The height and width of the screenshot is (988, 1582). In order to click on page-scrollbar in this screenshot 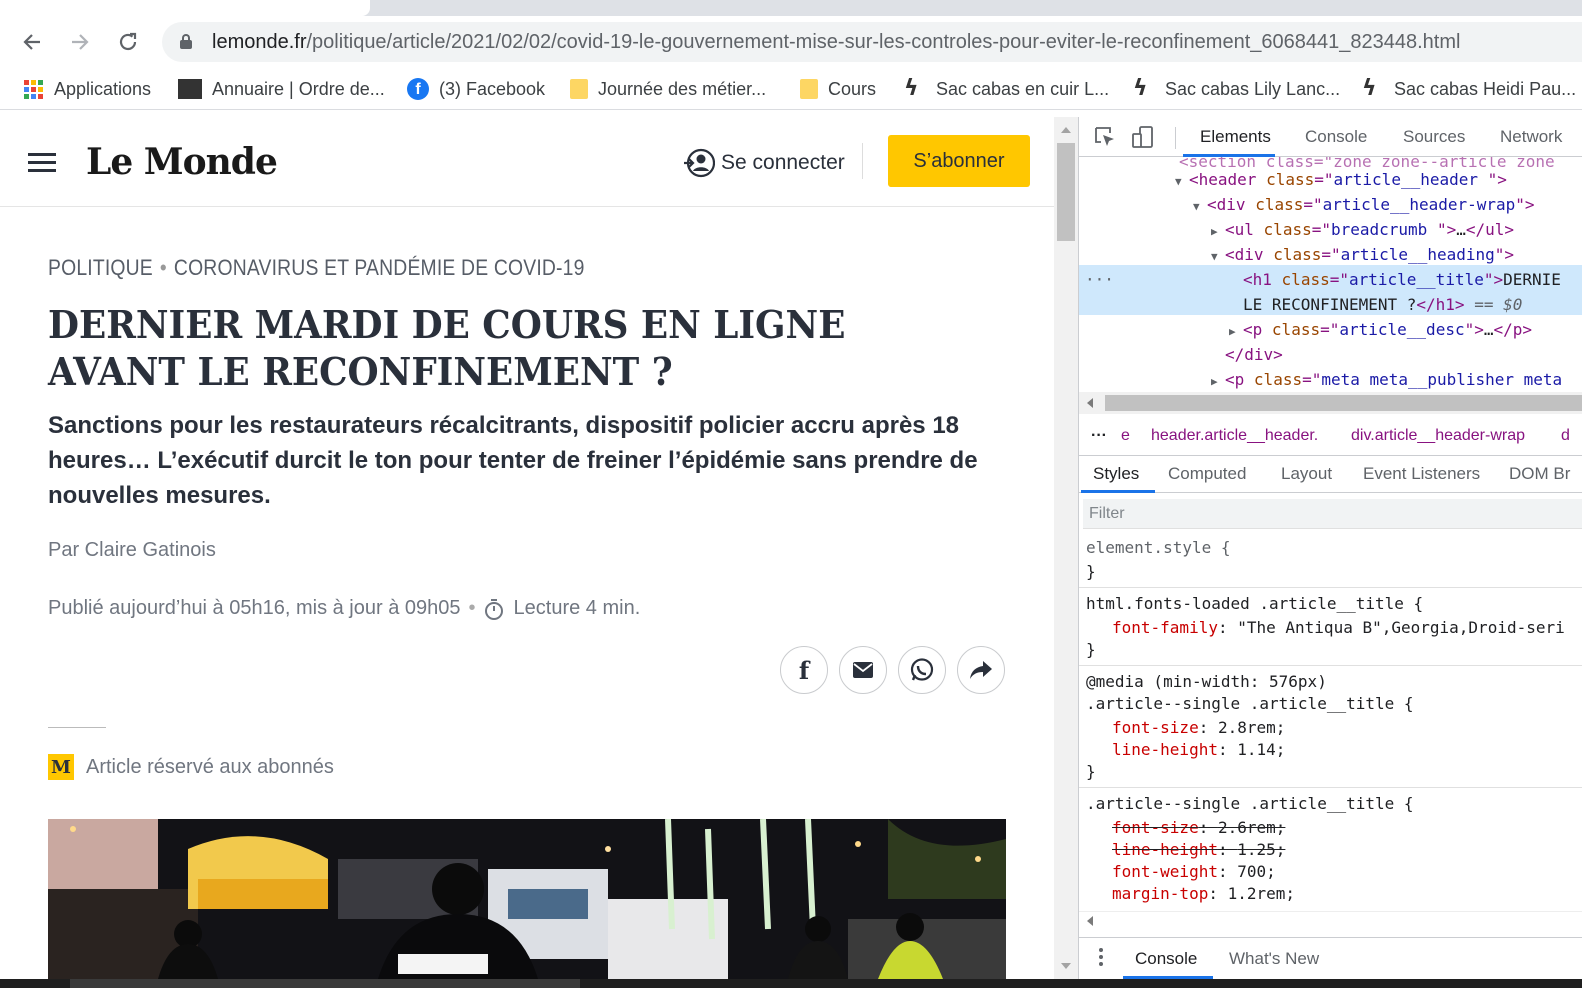, I will do `click(1066, 548)`.